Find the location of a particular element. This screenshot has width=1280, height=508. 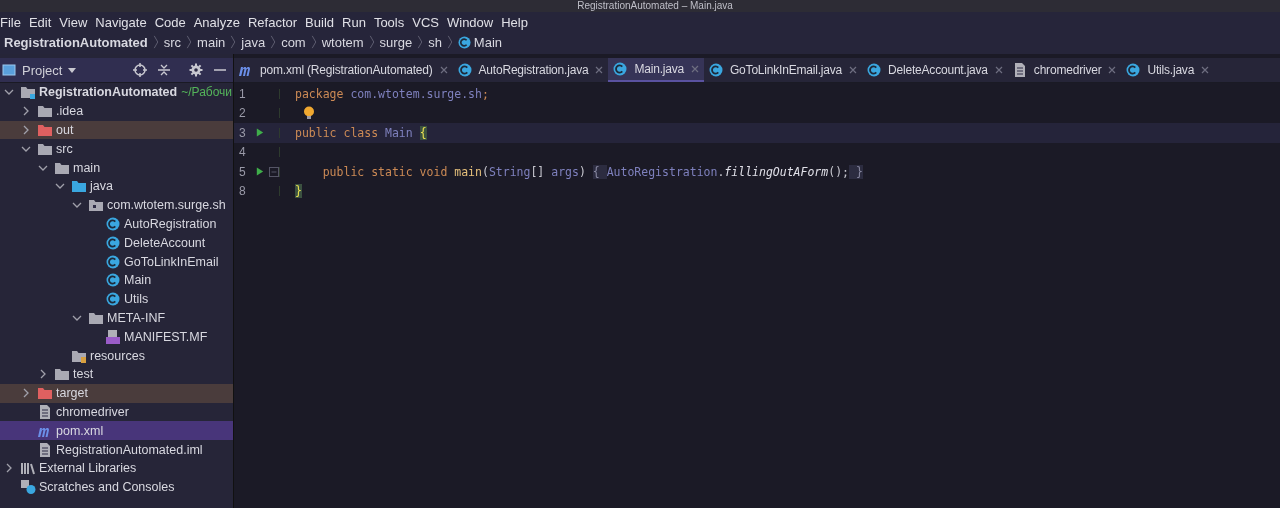

menu-item: Tools is located at coordinates (391, 22).